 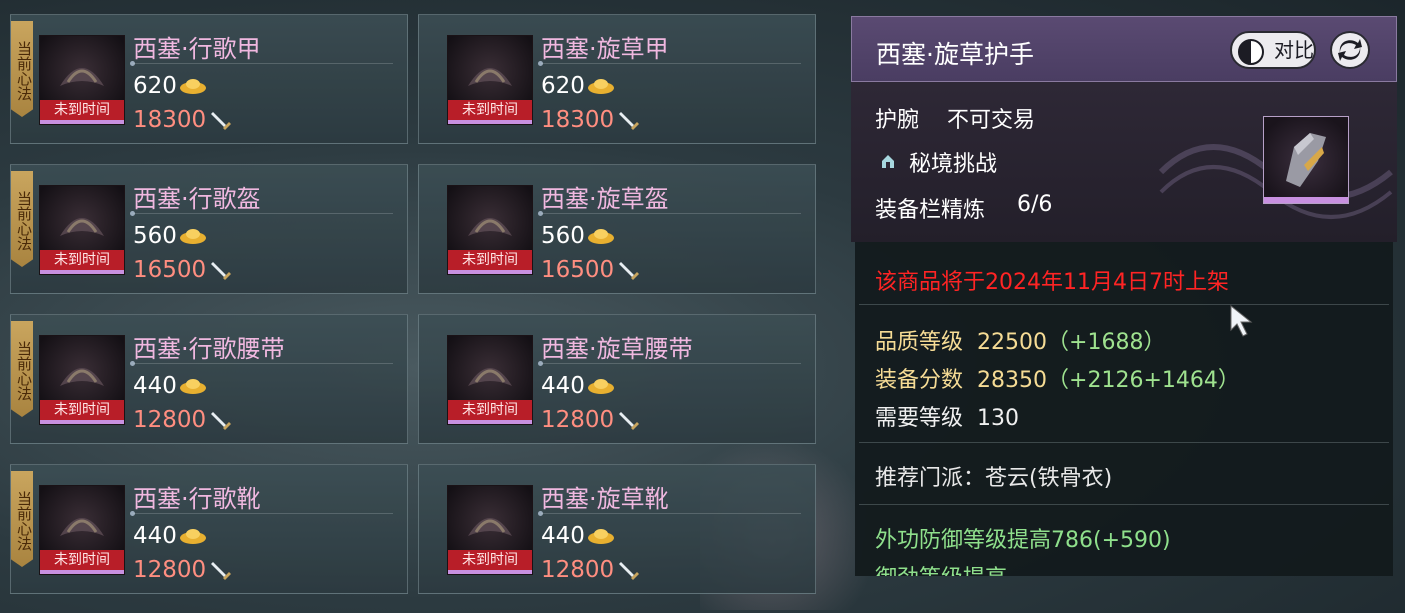 What do you see at coordinates (1306, 200) in the screenshot?
I see `quality-bar` at bounding box center [1306, 200].